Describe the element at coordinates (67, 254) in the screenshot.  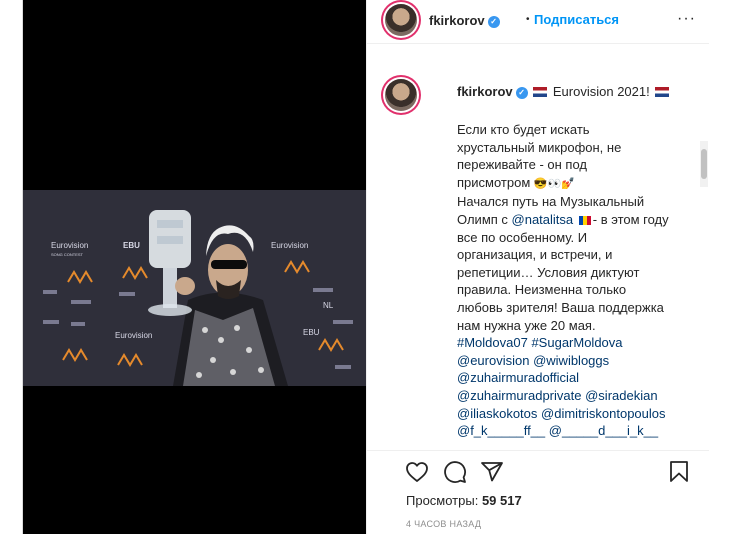
I see `svg-text: SONG CONTEST` at that location.